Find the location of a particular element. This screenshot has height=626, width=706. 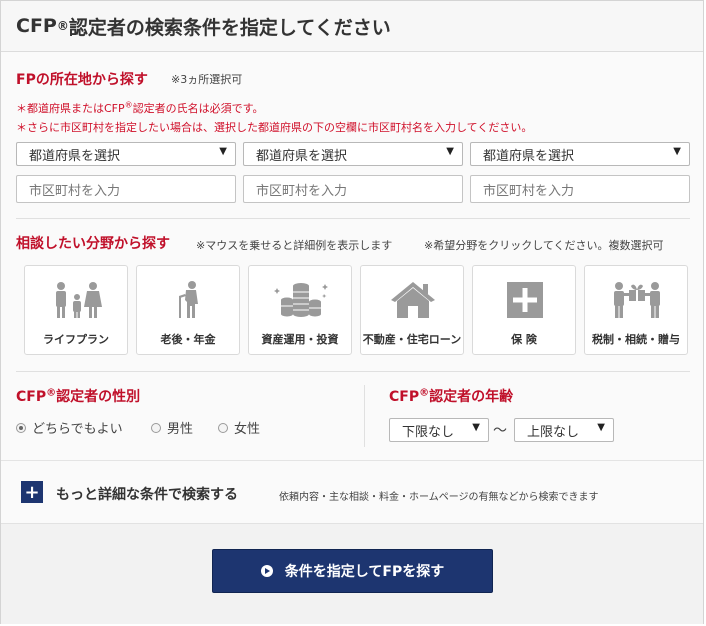

category-life-plan-label: ライフプラン is located at coordinates (76, 339).